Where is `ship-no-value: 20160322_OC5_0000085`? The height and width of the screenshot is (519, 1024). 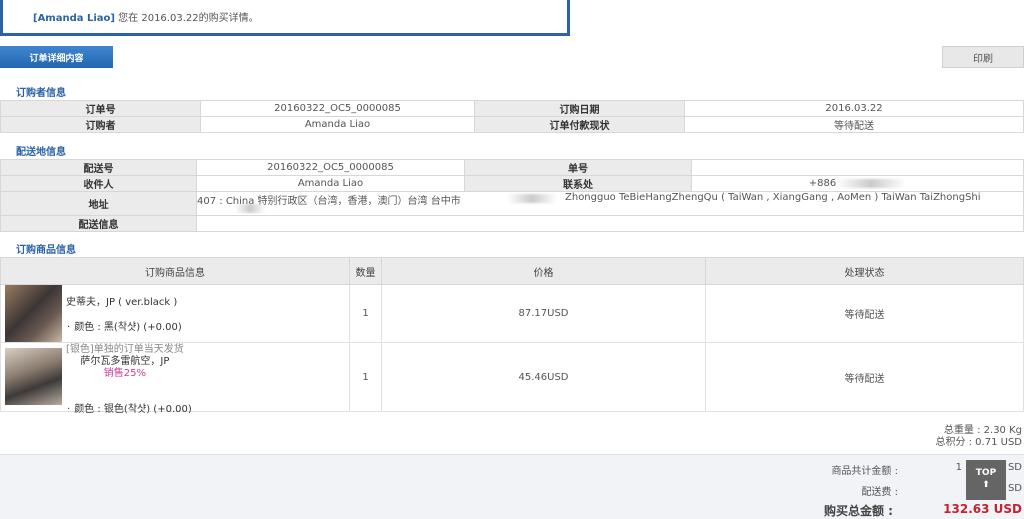 ship-no-value: 20160322_OC5_0000085 is located at coordinates (330, 167).